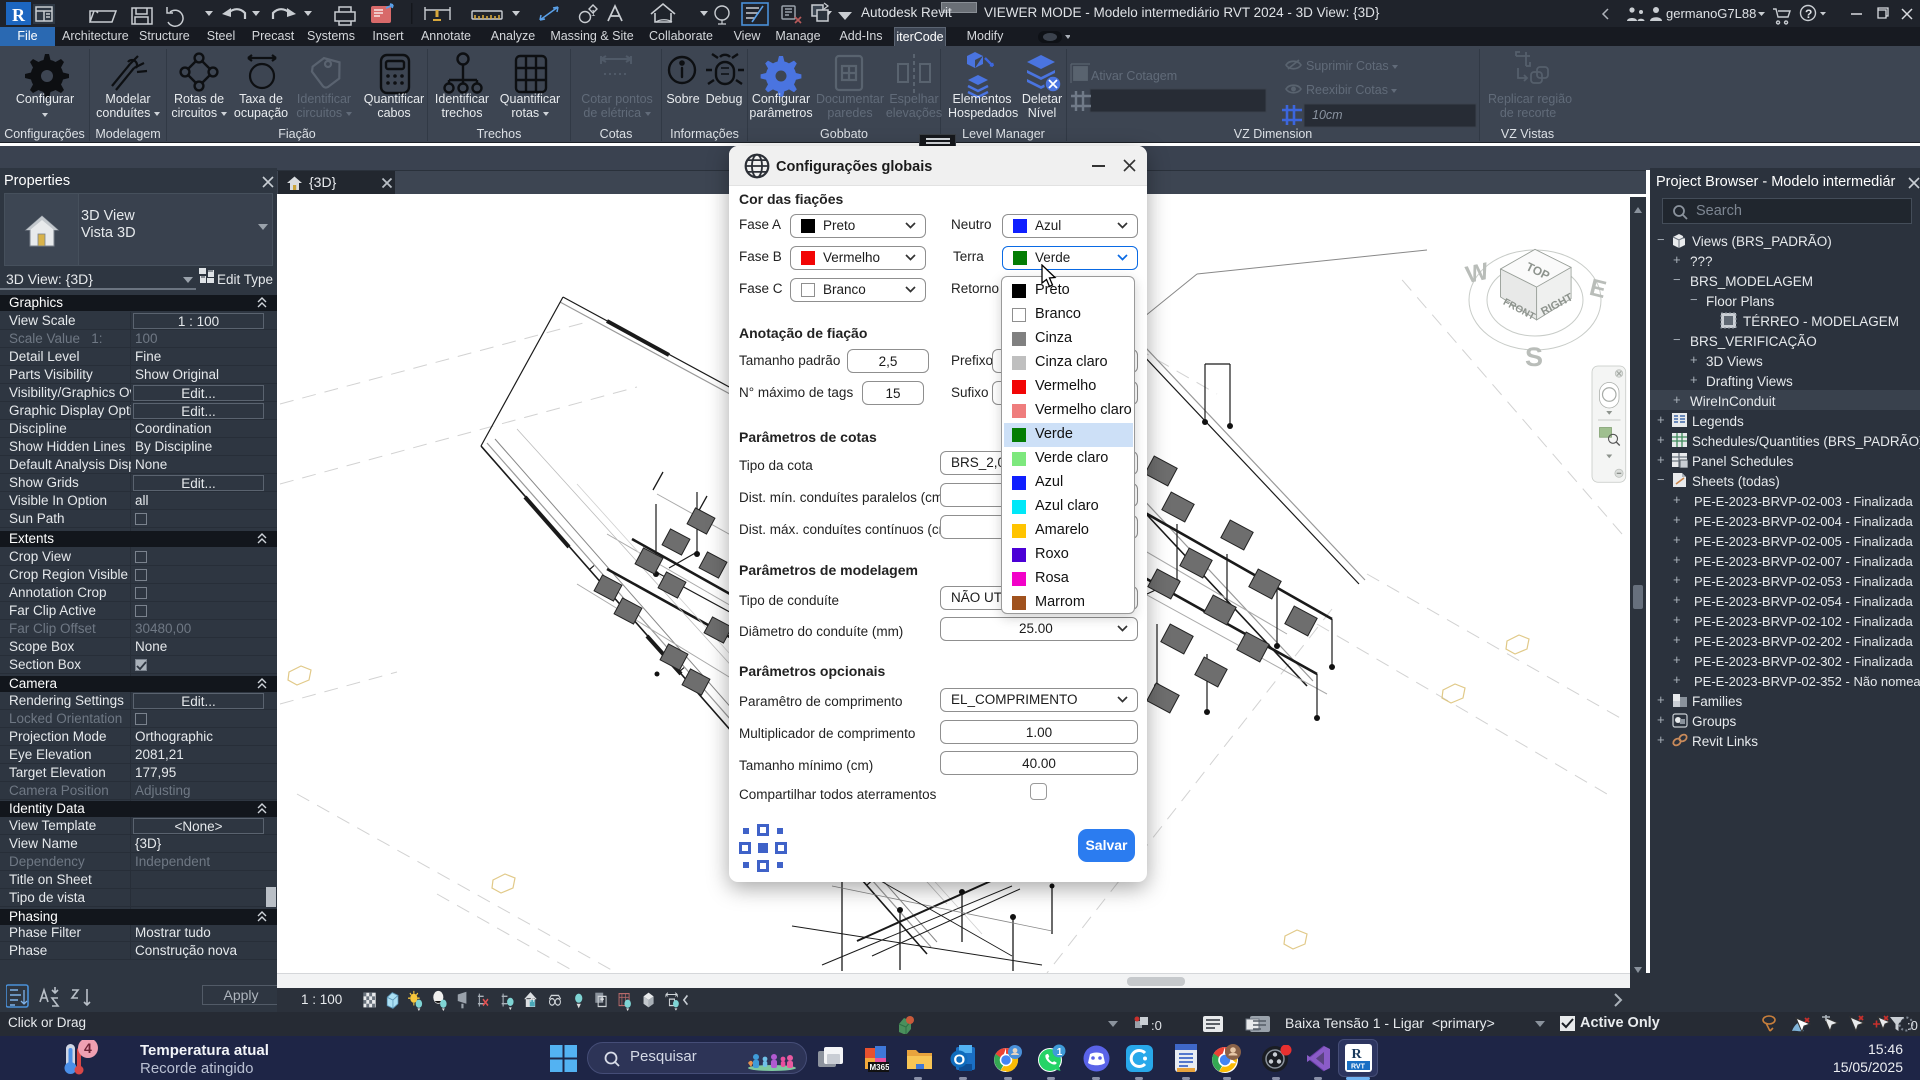  I want to click on svg-text: O, so click(960, 1060).